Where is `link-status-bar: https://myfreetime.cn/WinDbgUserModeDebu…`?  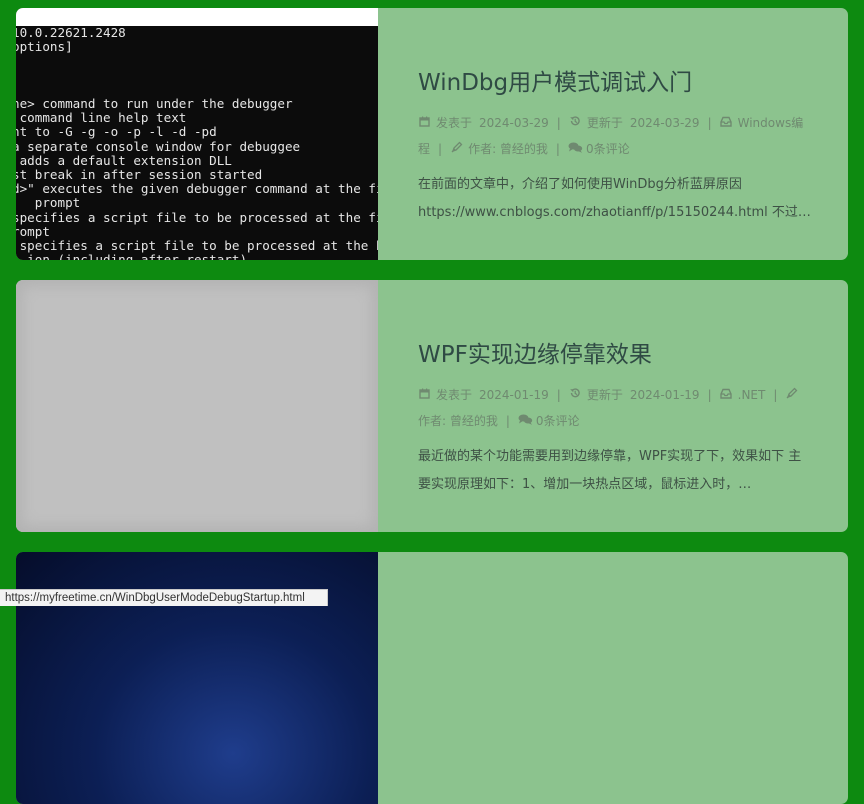 link-status-bar: https://myfreetime.cn/WinDbgUserModeDebu… is located at coordinates (164, 597).